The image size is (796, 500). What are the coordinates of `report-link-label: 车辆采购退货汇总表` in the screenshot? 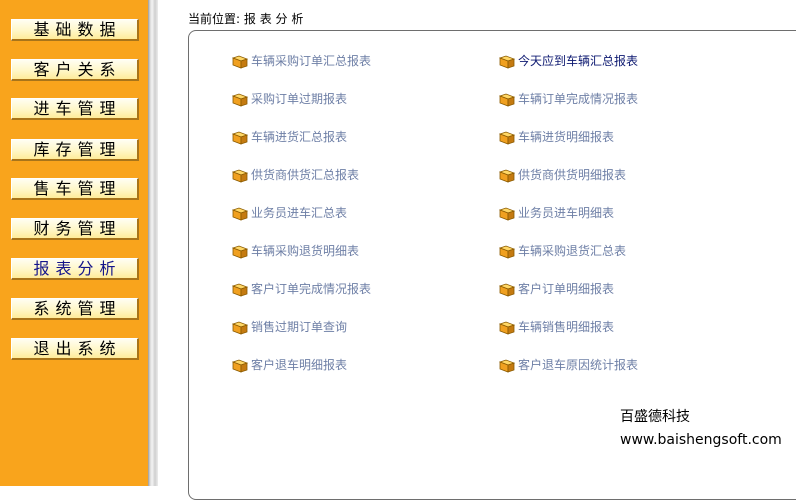 It's located at (572, 251).